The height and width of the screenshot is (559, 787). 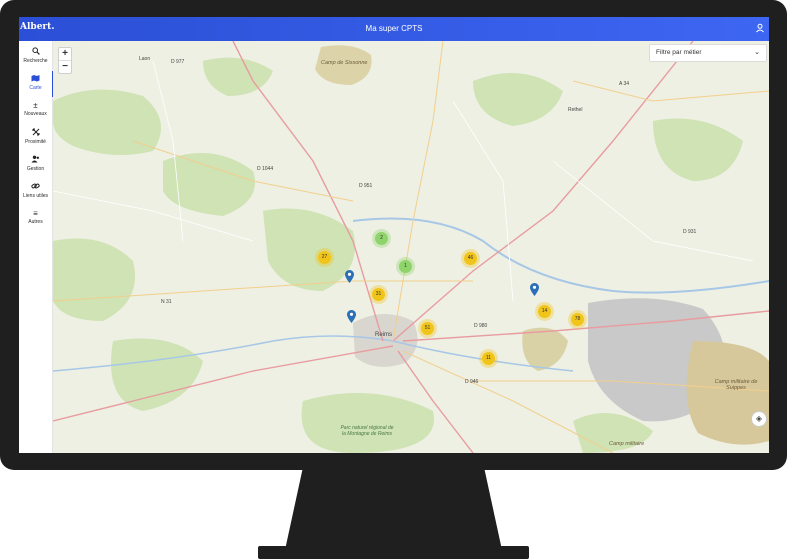 I want to click on sidebar-item-label: Carte, so click(x=35, y=88).